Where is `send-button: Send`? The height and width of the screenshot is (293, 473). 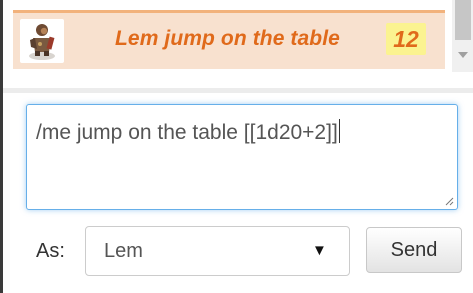
send-button: Send is located at coordinates (414, 250).